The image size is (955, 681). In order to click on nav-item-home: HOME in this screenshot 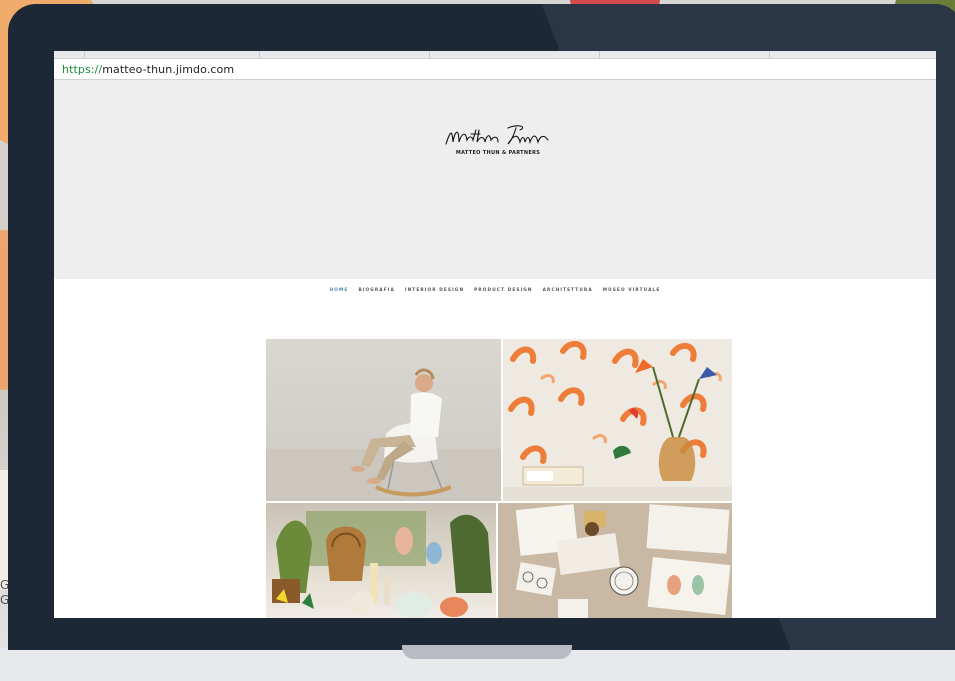, I will do `click(339, 294)`.